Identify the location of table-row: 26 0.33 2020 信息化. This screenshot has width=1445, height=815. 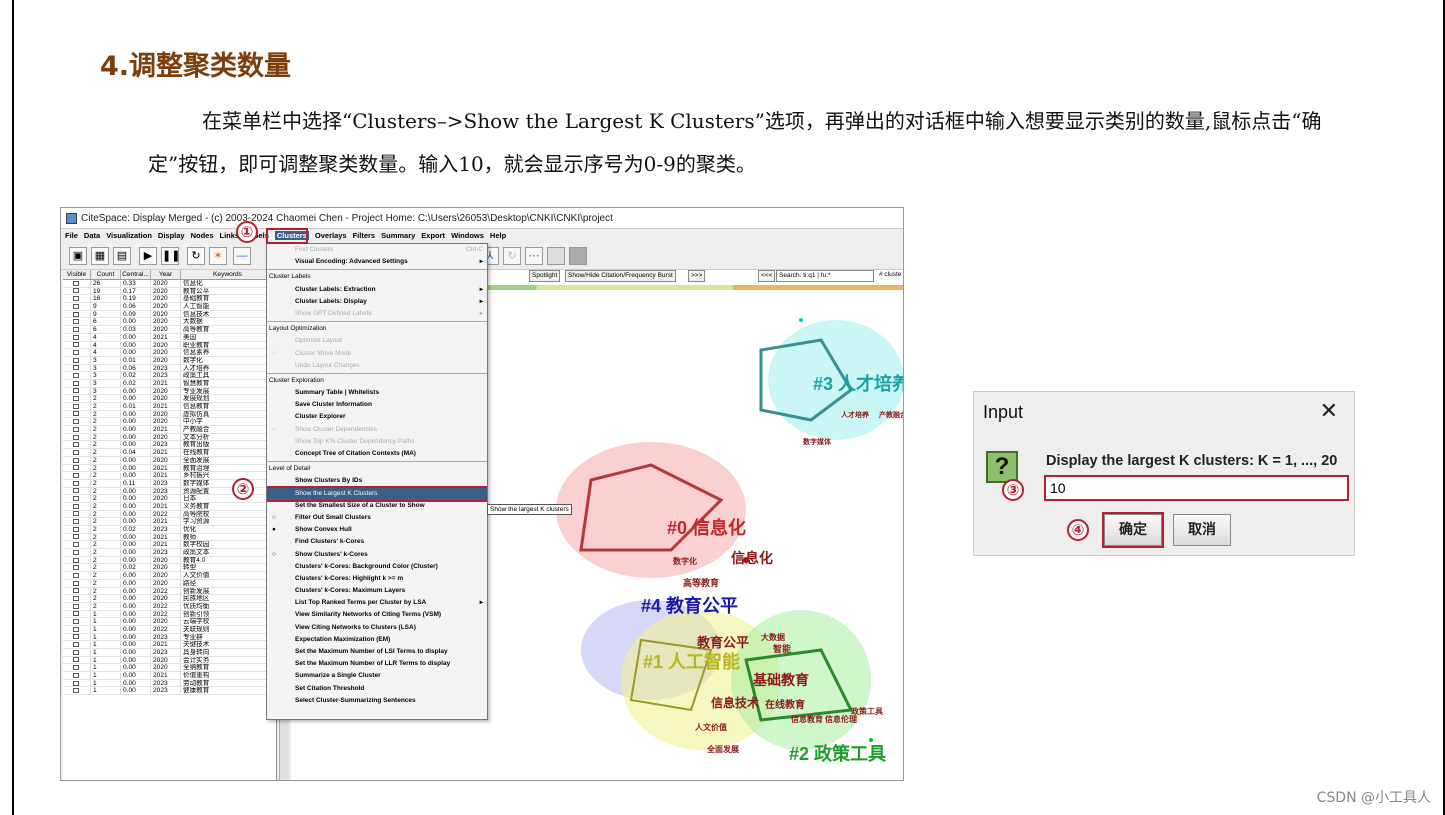
(169, 284).